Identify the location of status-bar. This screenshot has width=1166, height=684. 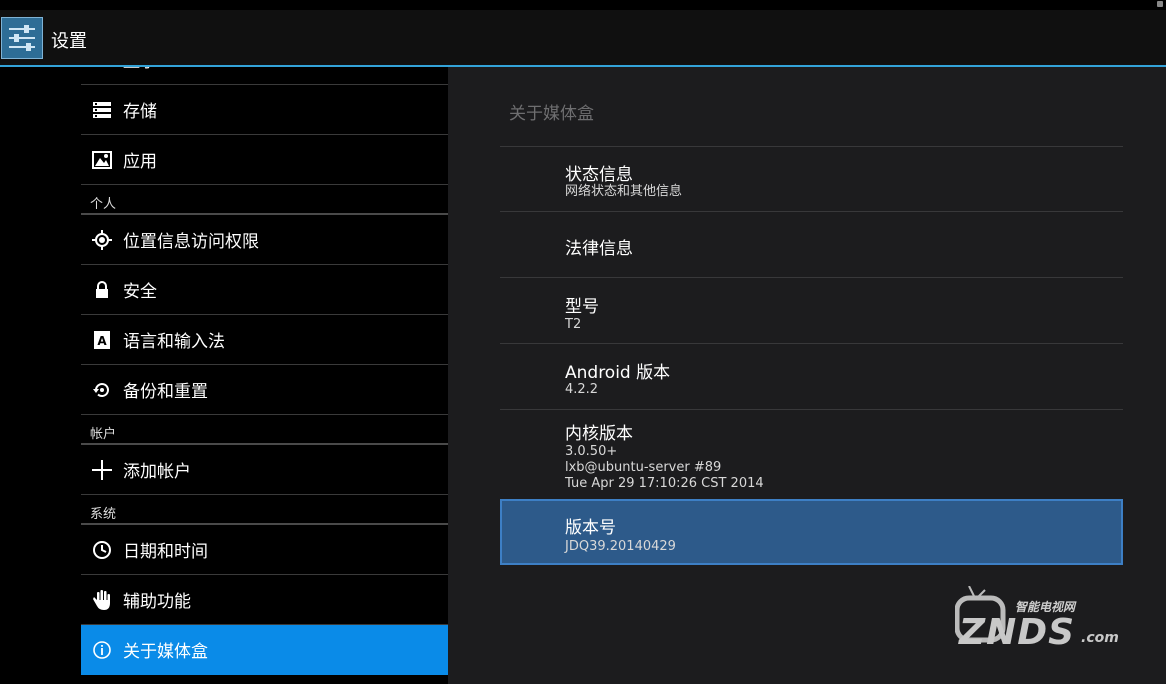
(583, 5).